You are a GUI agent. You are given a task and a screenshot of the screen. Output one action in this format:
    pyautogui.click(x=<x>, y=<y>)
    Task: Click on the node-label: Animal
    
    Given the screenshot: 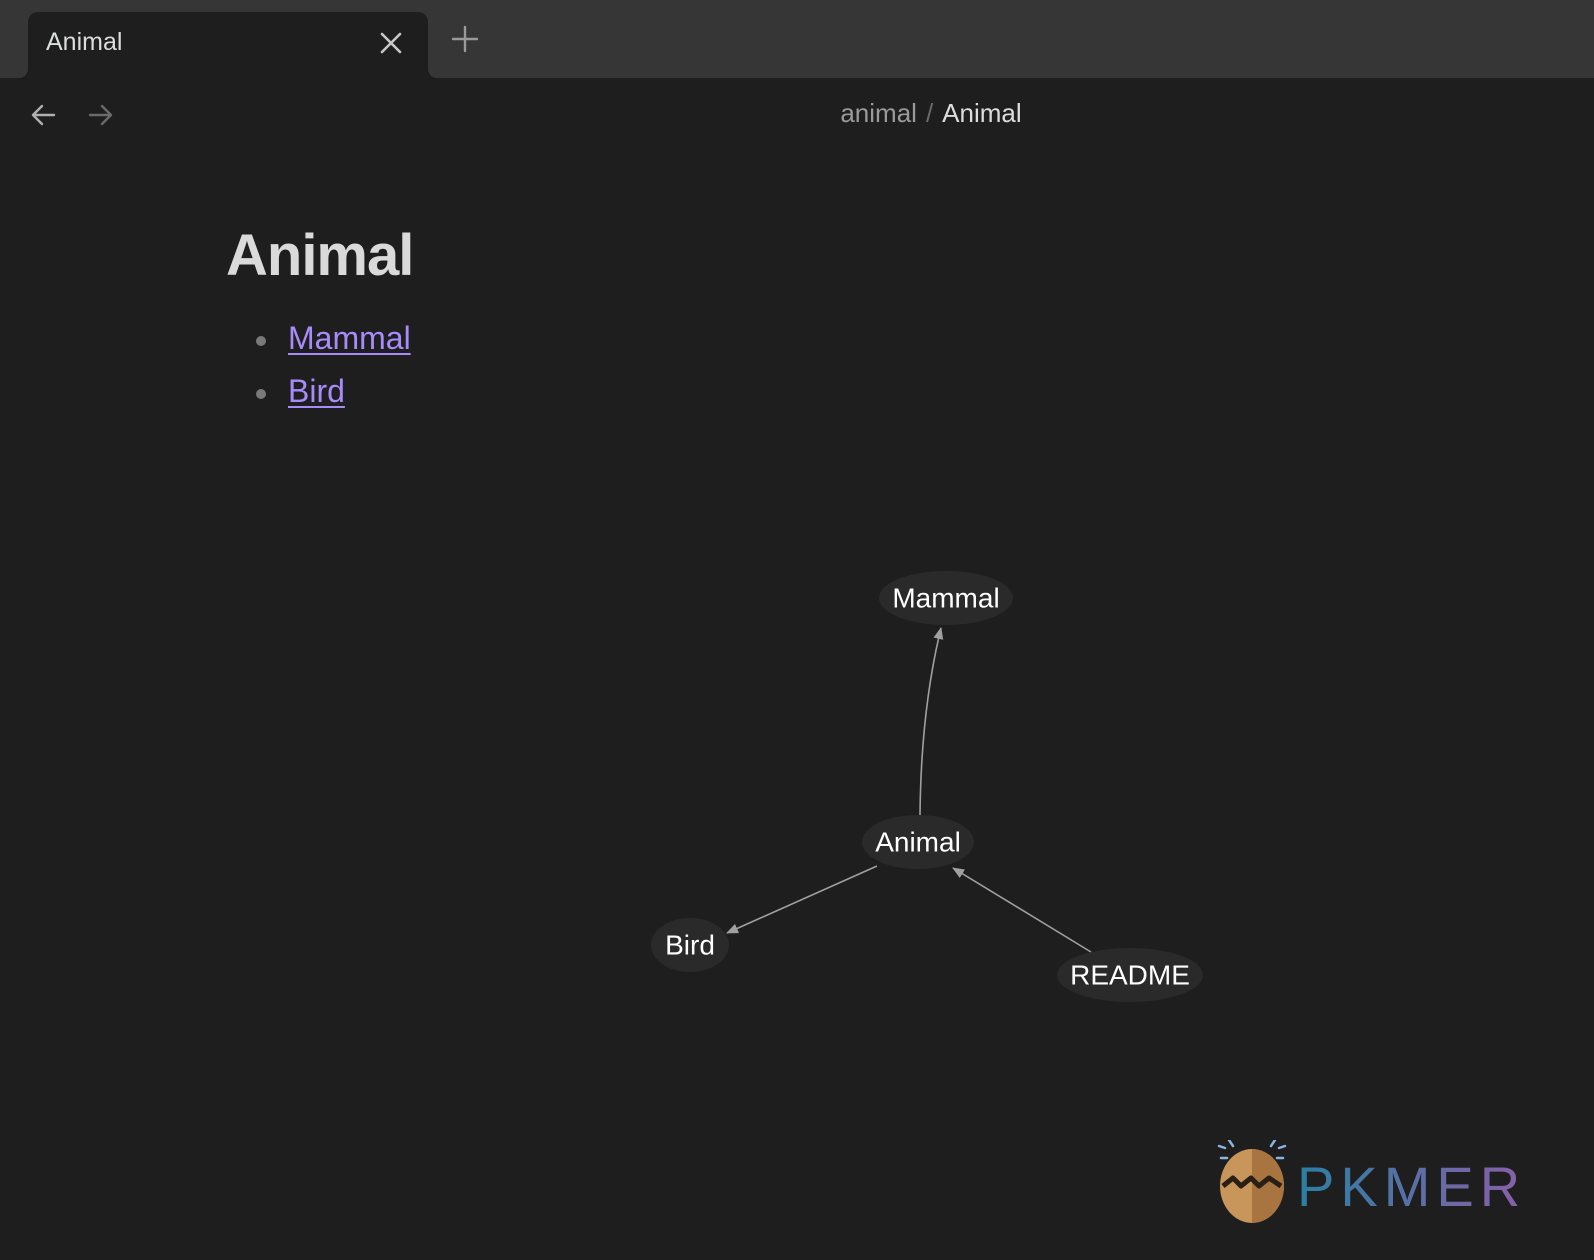 What is the action you would take?
    pyautogui.click(x=918, y=842)
    